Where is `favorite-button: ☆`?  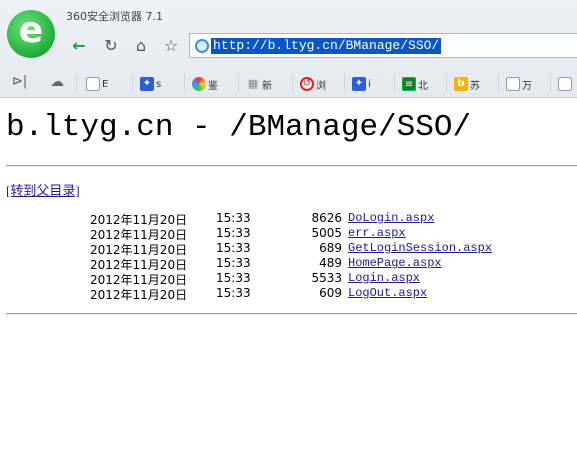 favorite-button: ☆ is located at coordinates (171, 45).